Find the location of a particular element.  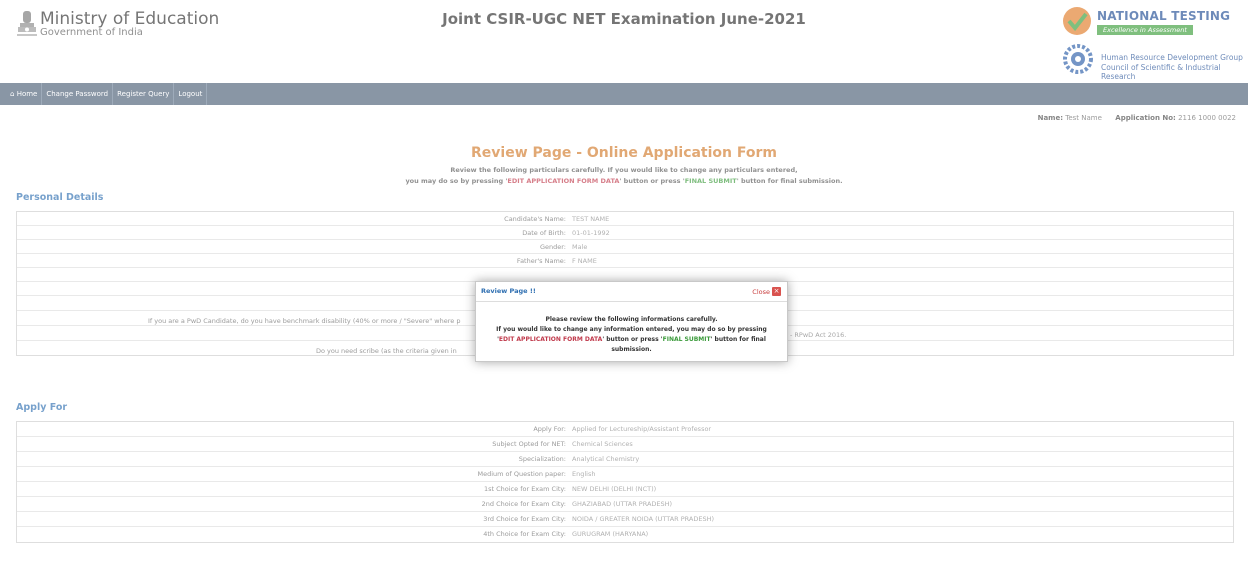

close-icon: × is located at coordinates (776, 291).